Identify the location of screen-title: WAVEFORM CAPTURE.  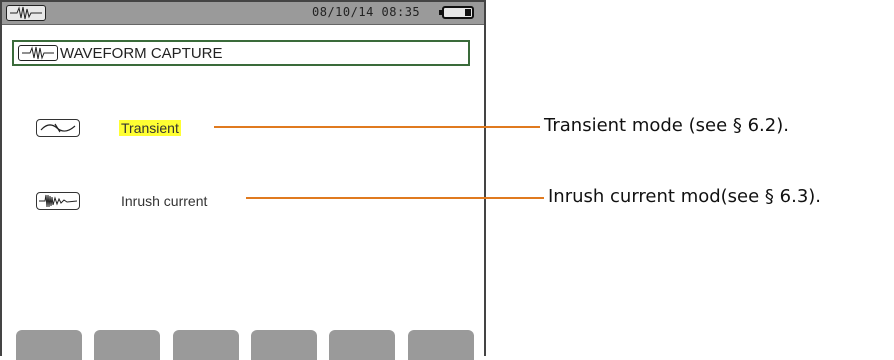
(141, 53).